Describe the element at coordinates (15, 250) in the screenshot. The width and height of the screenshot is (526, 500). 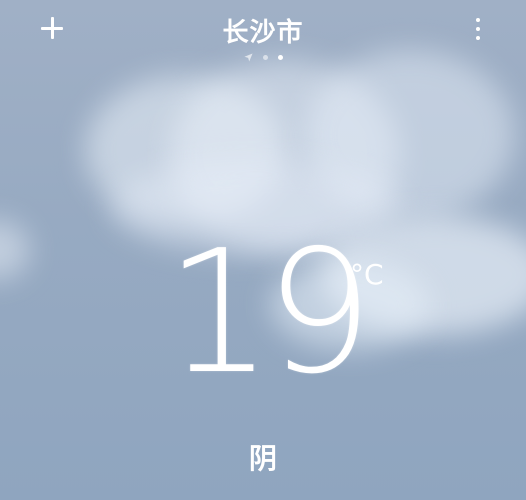
I see `cloud` at that location.